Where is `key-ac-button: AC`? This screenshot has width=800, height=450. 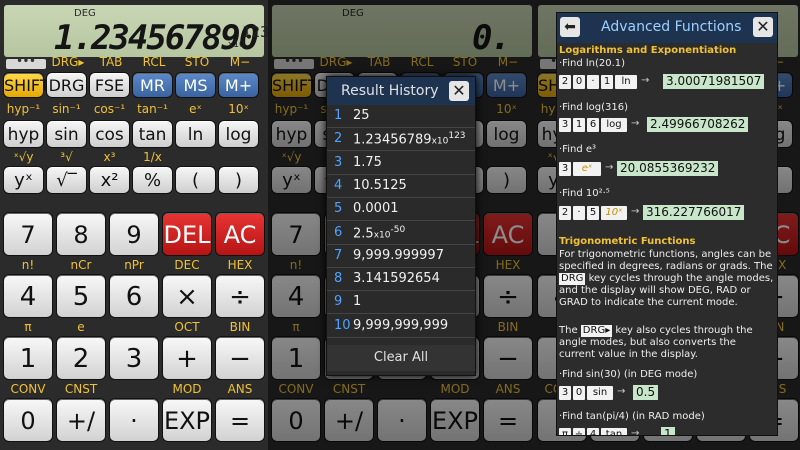 key-ac-button: AC is located at coordinates (240, 234).